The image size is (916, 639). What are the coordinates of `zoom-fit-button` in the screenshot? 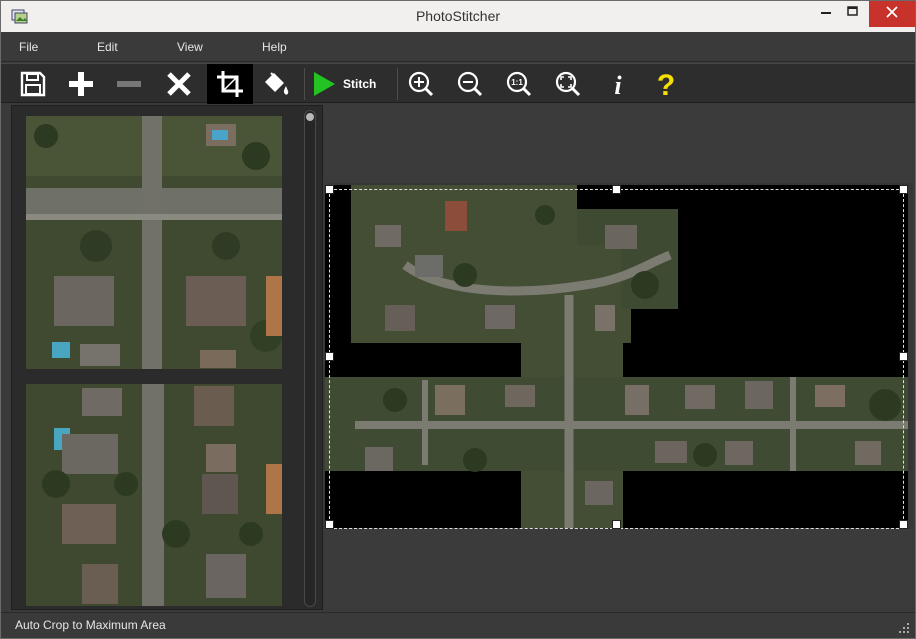 It's located at (568, 84).